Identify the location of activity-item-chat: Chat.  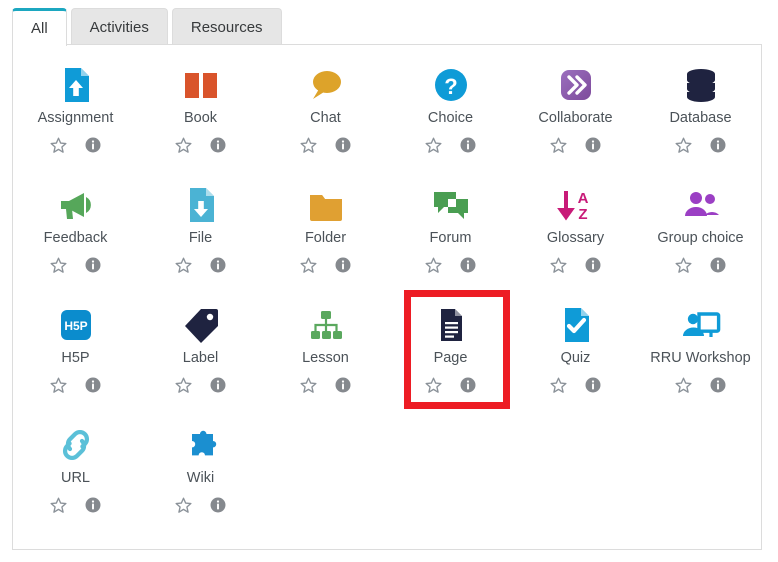
(325, 115).